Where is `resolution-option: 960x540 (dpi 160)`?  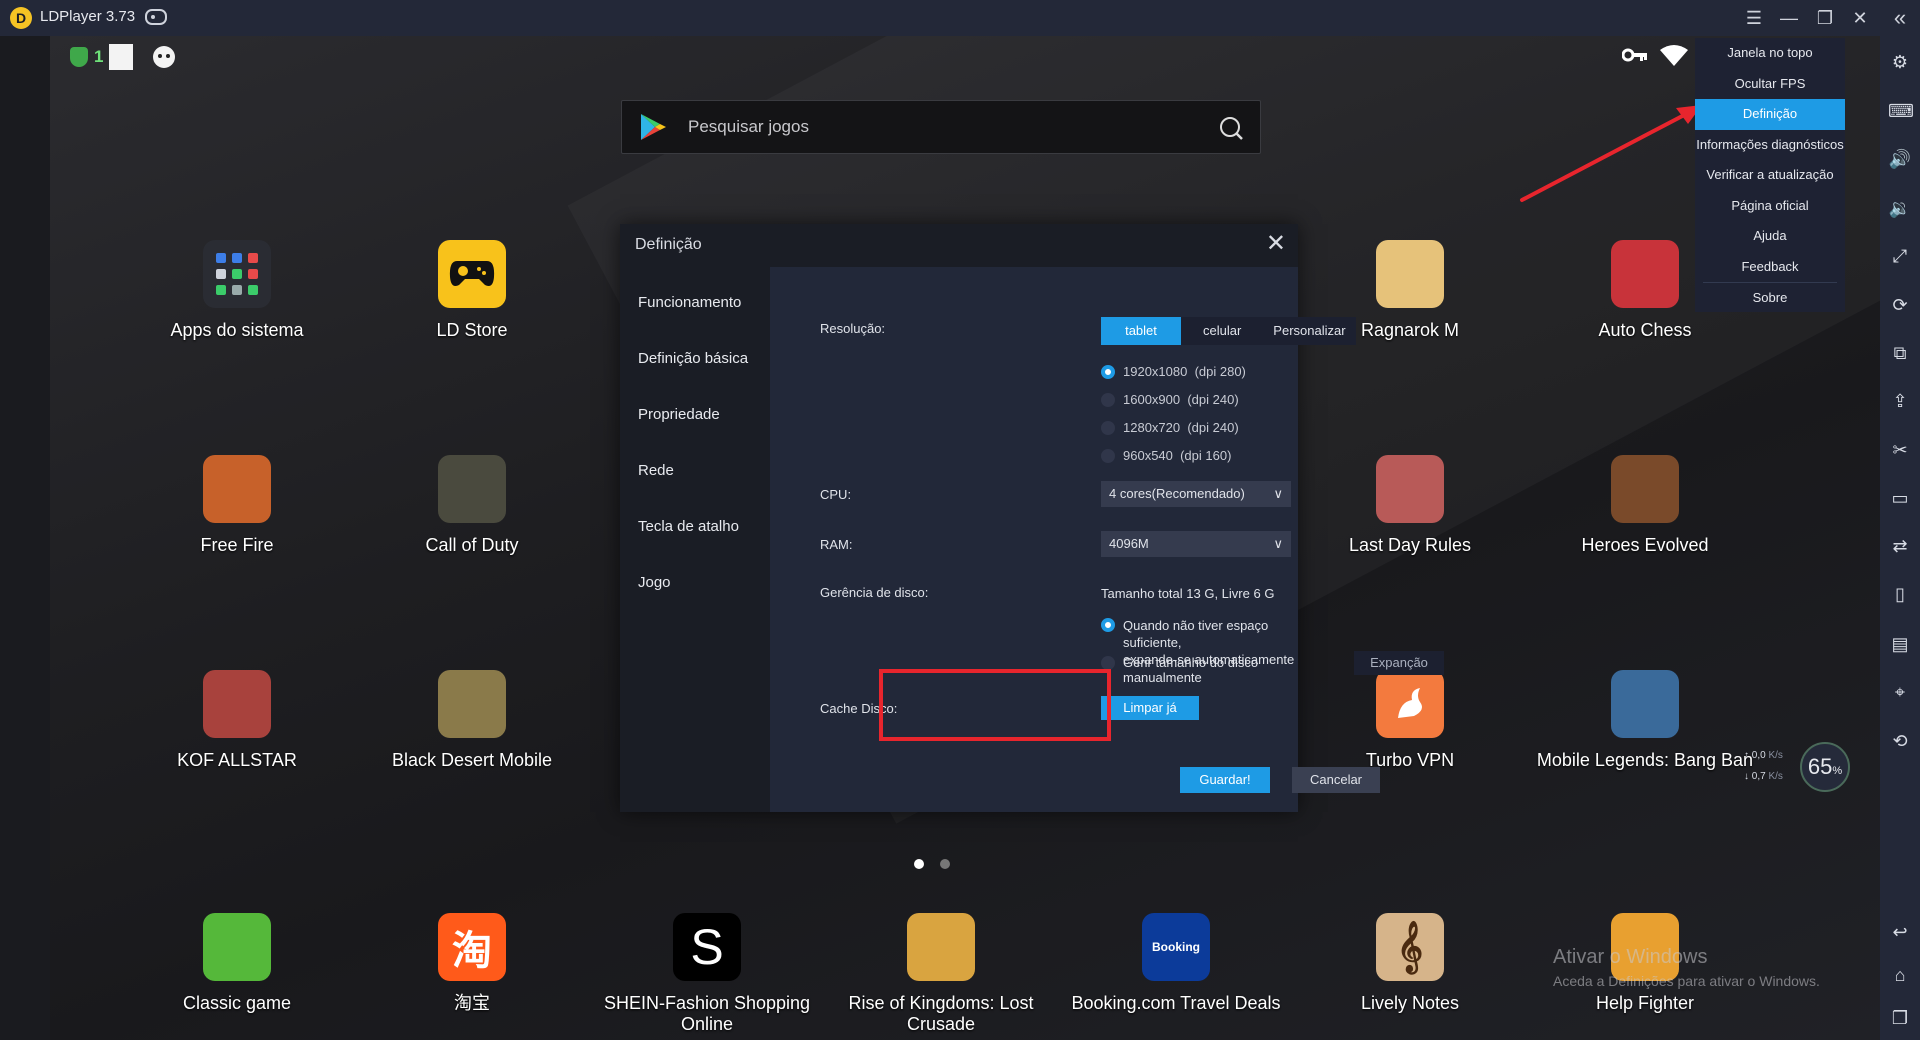
resolution-option: 960x540 (dpi 160) is located at coordinates (1166, 455).